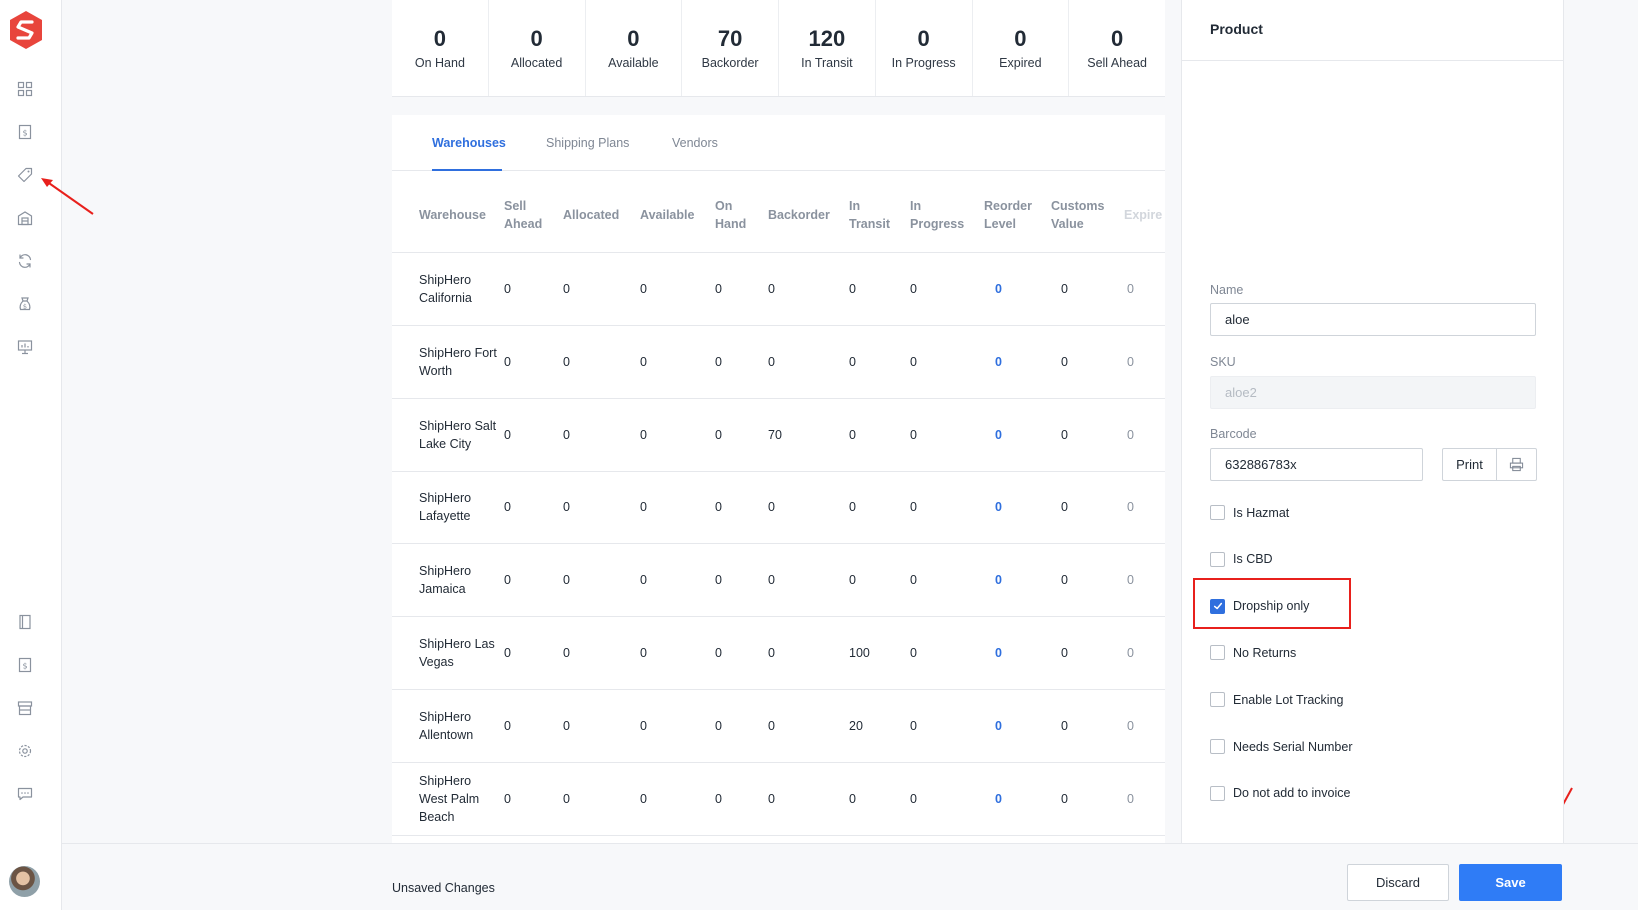  What do you see at coordinates (1143, 215) in the screenshot?
I see `column-header: Expire` at bounding box center [1143, 215].